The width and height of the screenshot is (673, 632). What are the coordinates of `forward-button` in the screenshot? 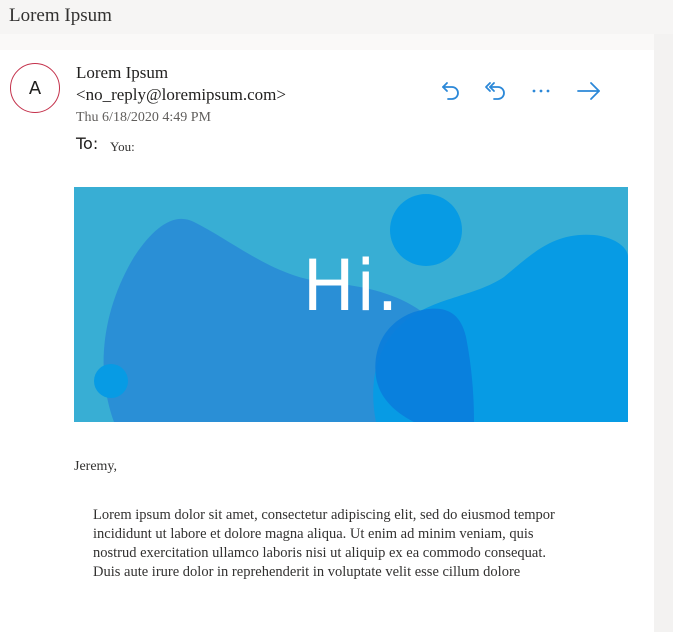 It's located at (589, 91).